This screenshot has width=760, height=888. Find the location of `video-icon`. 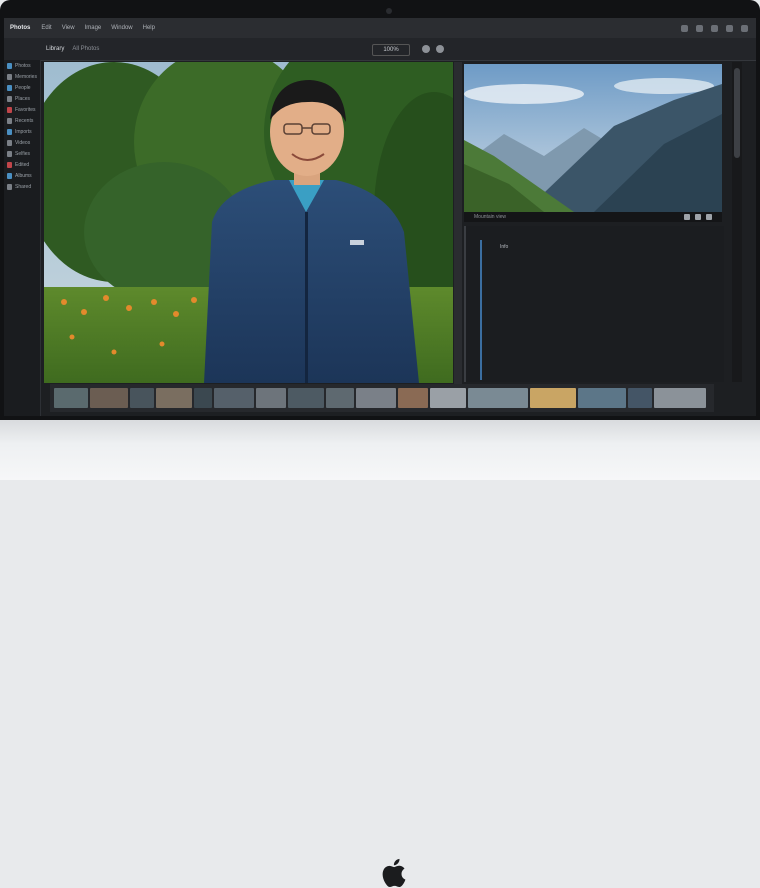

video-icon is located at coordinates (9, 142).